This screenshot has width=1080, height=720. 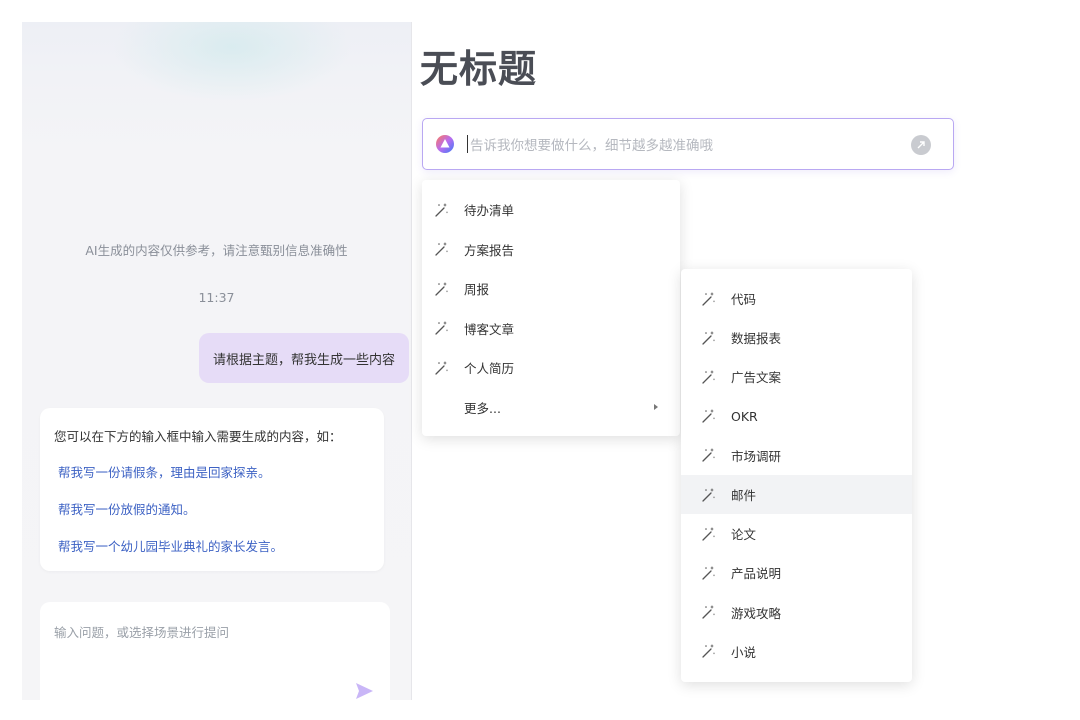 I want to click on user-message-text: 请根据主题，帮我生成一些内容, so click(x=303, y=360).